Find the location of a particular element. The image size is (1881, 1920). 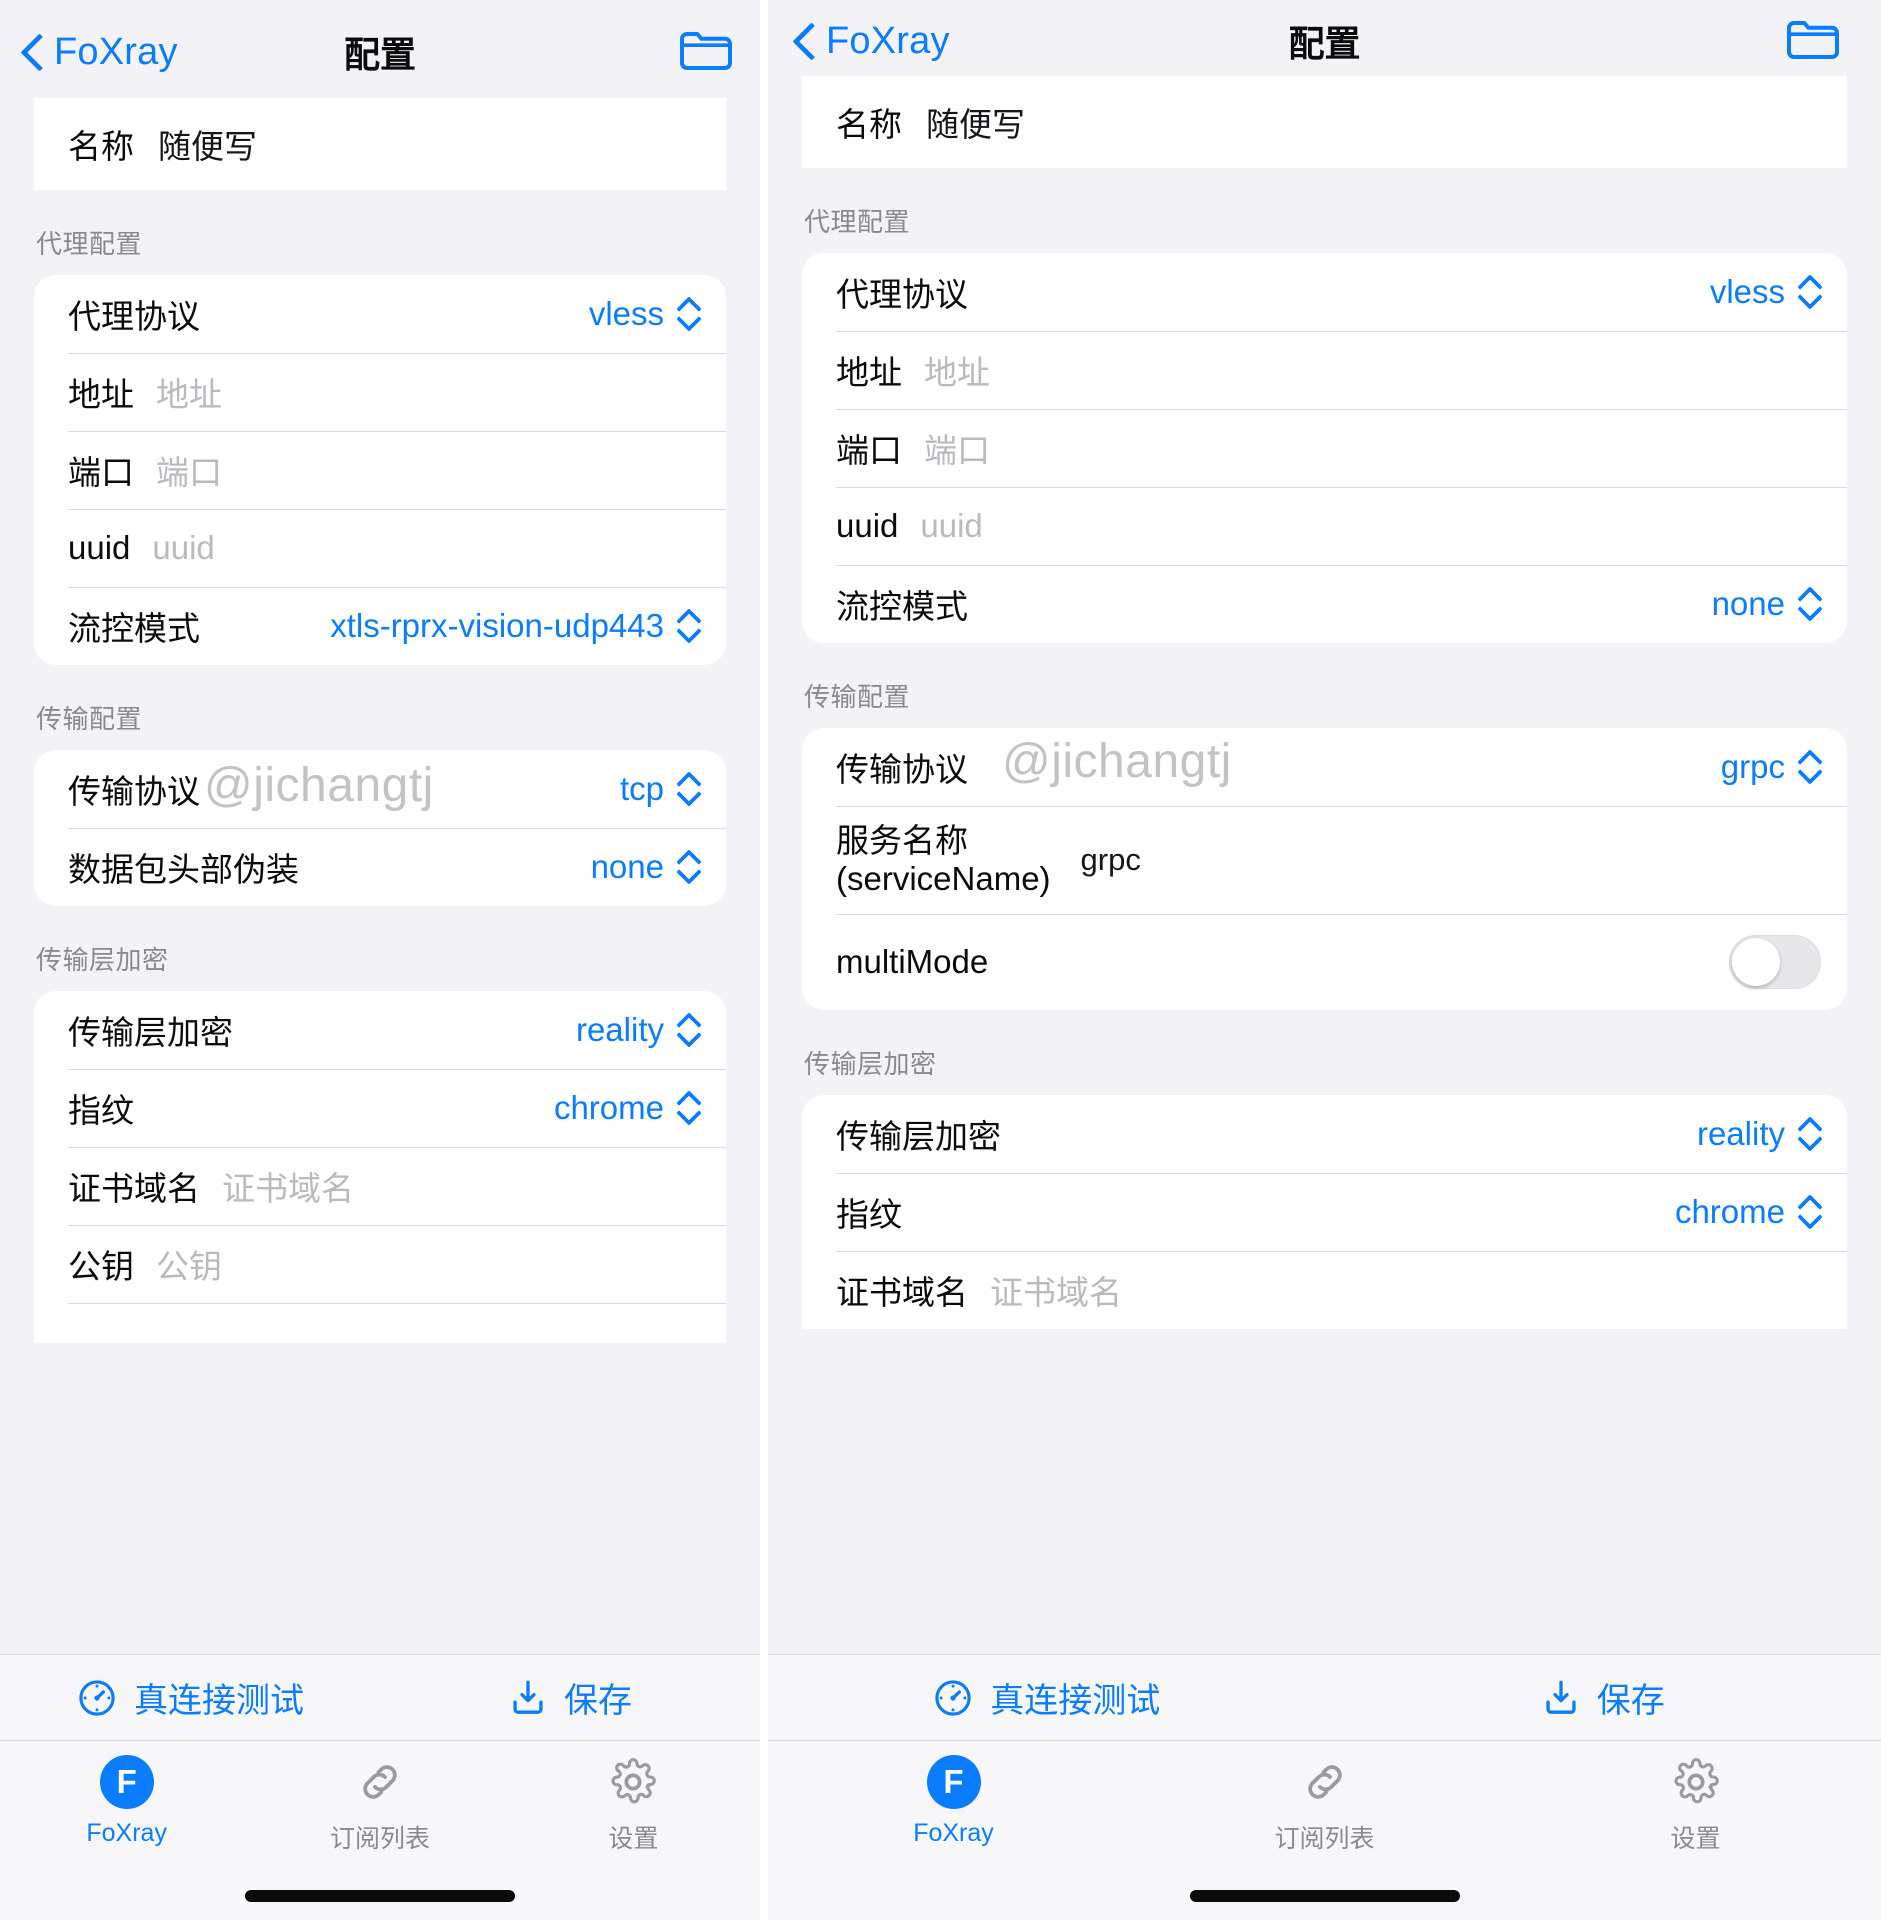

gear-icon is located at coordinates (633, 1782).